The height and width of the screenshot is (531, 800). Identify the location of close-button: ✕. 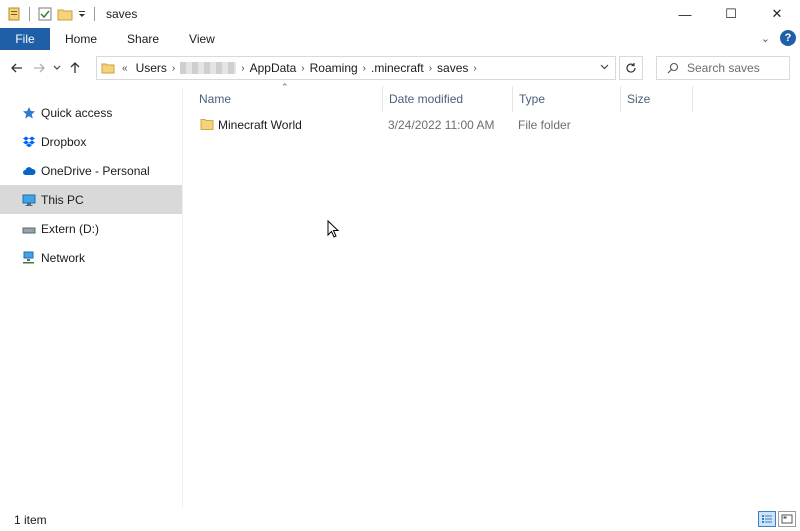
(777, 14).